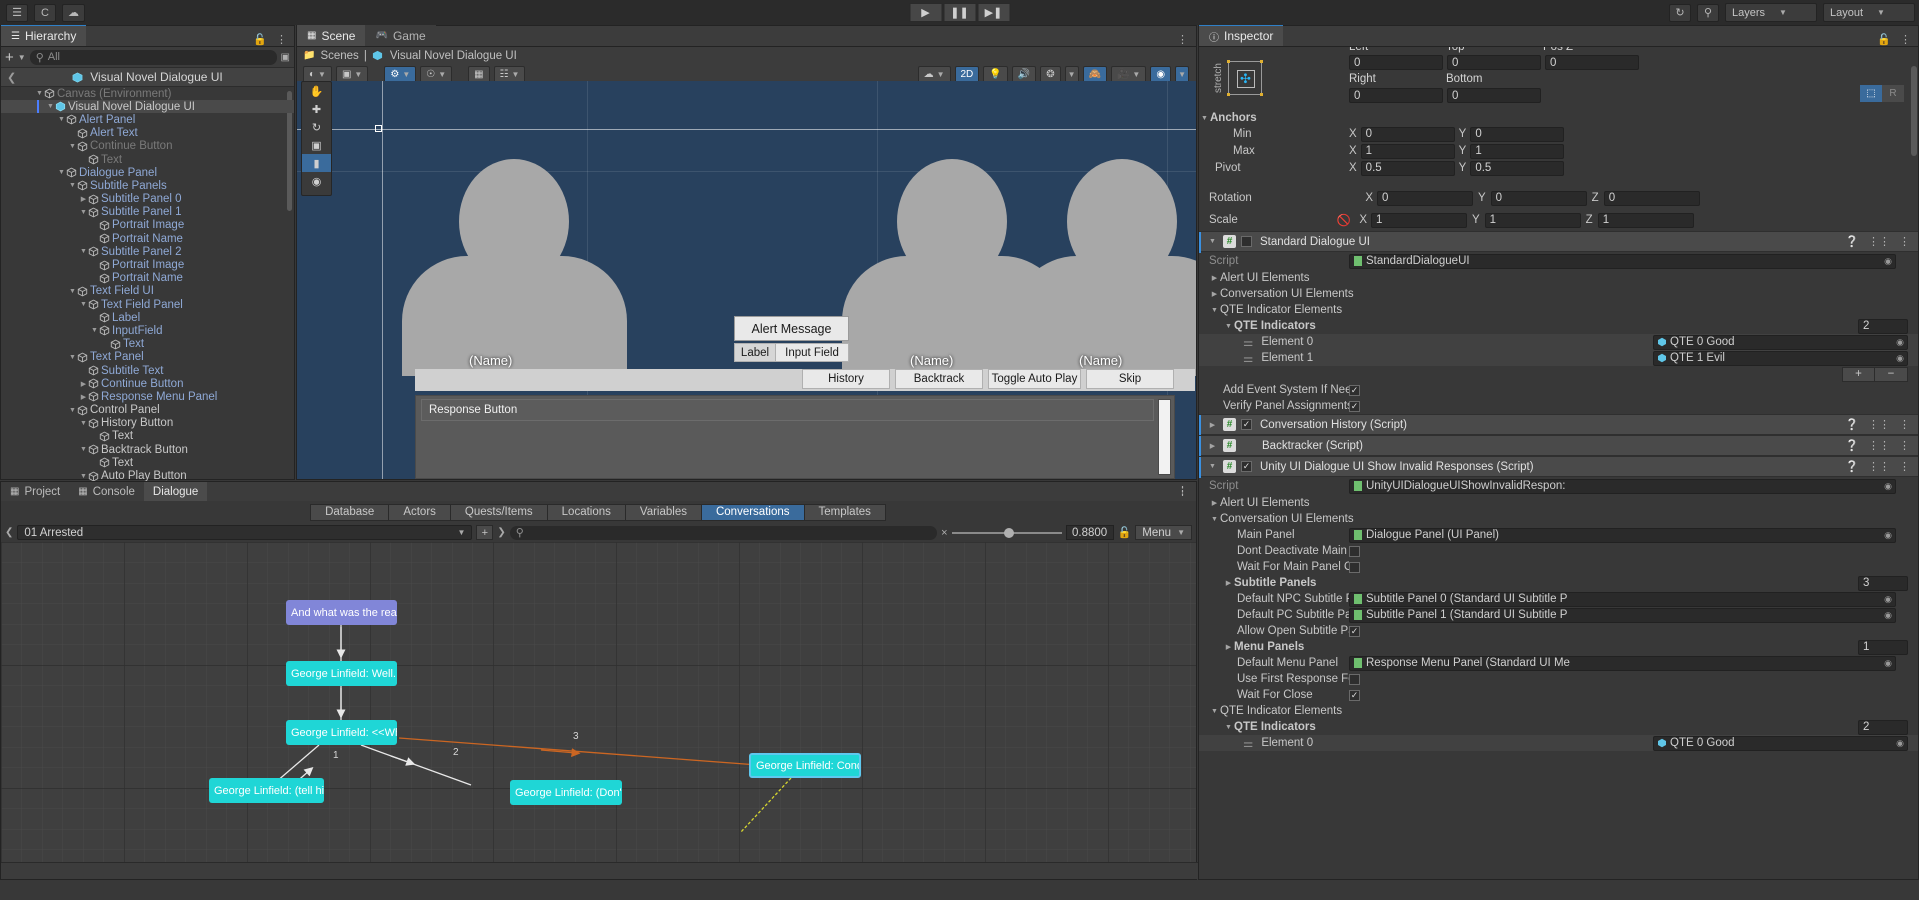  What do you see at coordinates (316, 145) in the screenshot?
I see `scale-tool-icon: ▣` at bounding box center [316, 145].